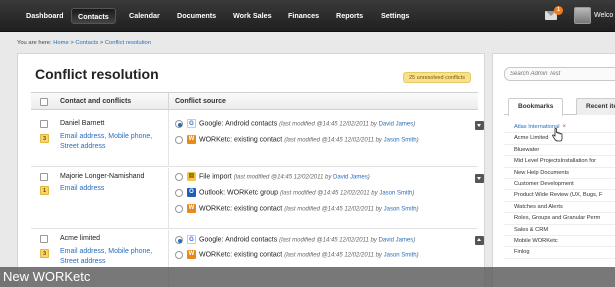 The width and height of the screenshot is (615, 287). I want to click on nav-work-sales: Work Sales, so click(252, 16).